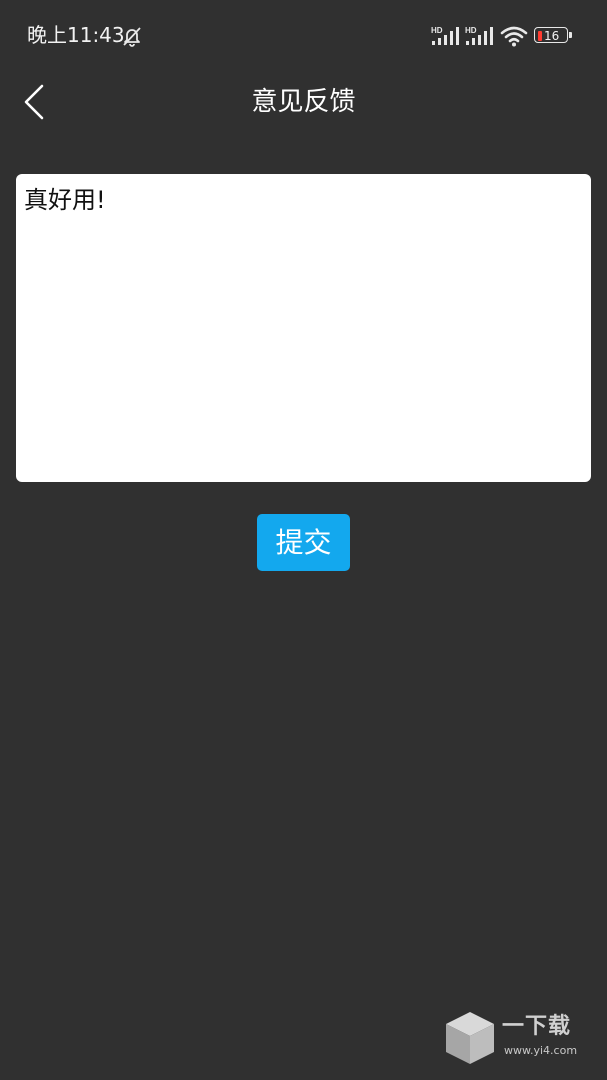  I want to click on status-bar: 晚上11:43 HD HD 16, so click(303, 35).